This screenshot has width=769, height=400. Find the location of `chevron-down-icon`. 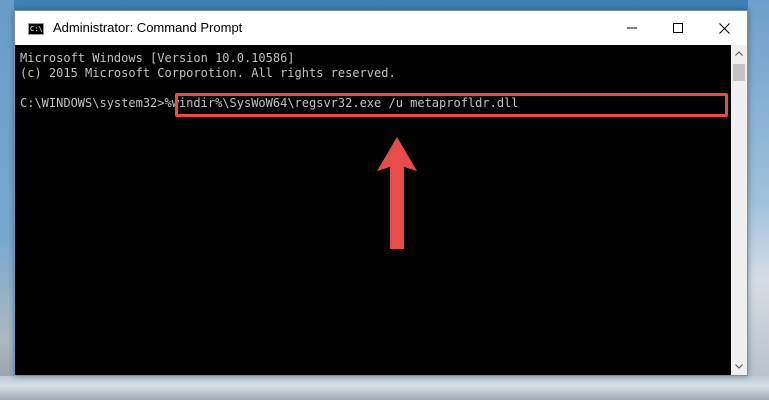

chevron-down-icon is located at coordinates (739, 366).